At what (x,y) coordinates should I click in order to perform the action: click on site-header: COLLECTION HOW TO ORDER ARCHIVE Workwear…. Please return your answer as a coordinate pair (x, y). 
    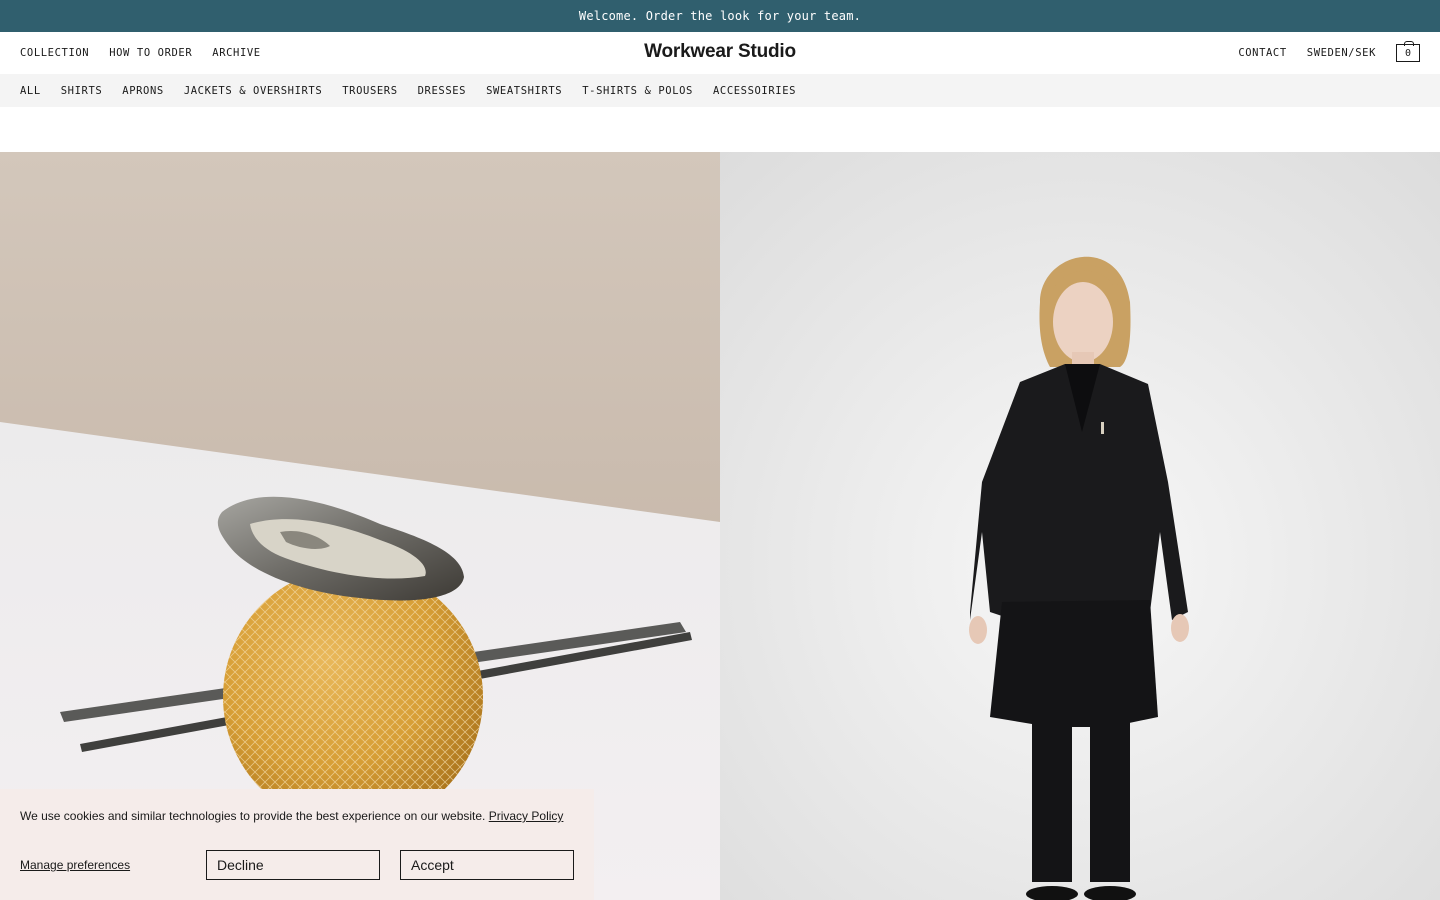
    Looking at the image, I should click on (720, 53).